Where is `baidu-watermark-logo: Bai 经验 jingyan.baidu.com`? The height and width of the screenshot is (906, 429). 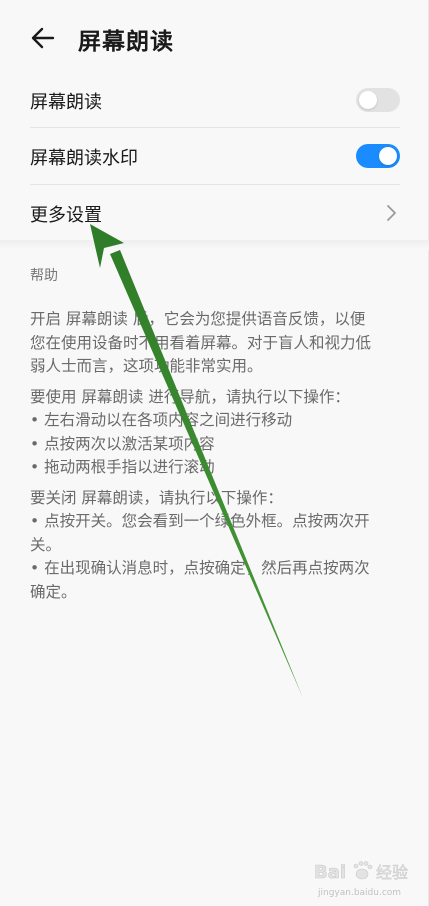
baidu-watermark-logo: Bai 经验 jingyan.baidu.com is located at coordinates (367, 878).